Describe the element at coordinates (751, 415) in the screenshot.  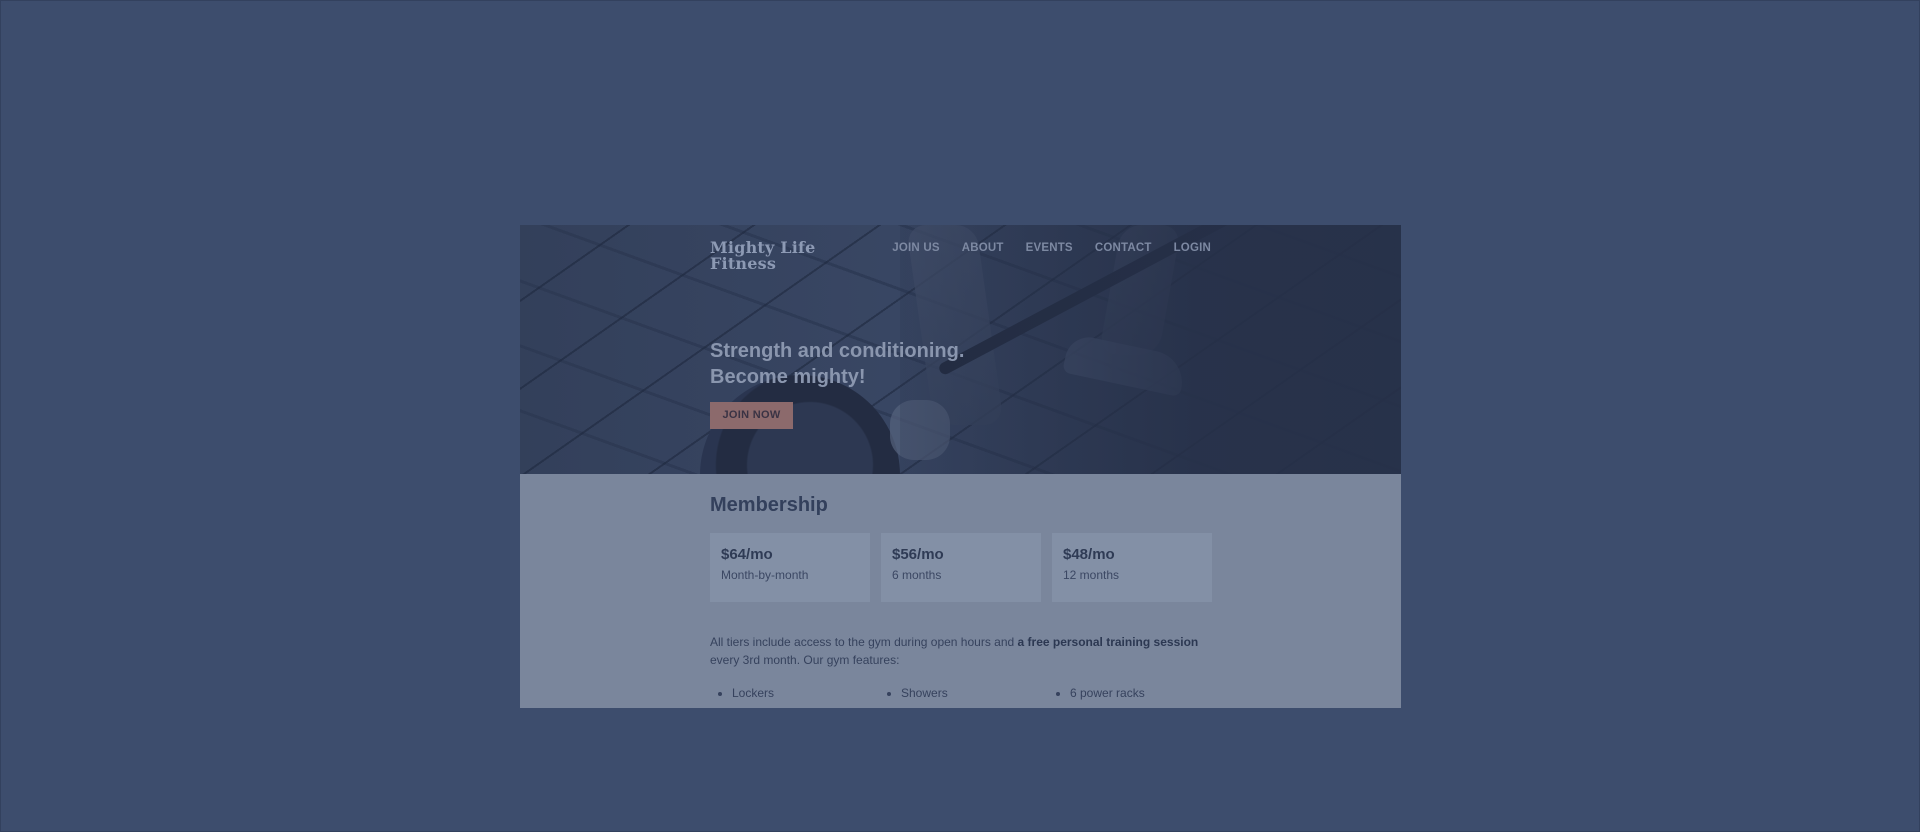
I see `join-now-button: JOIN NOW` at that location.